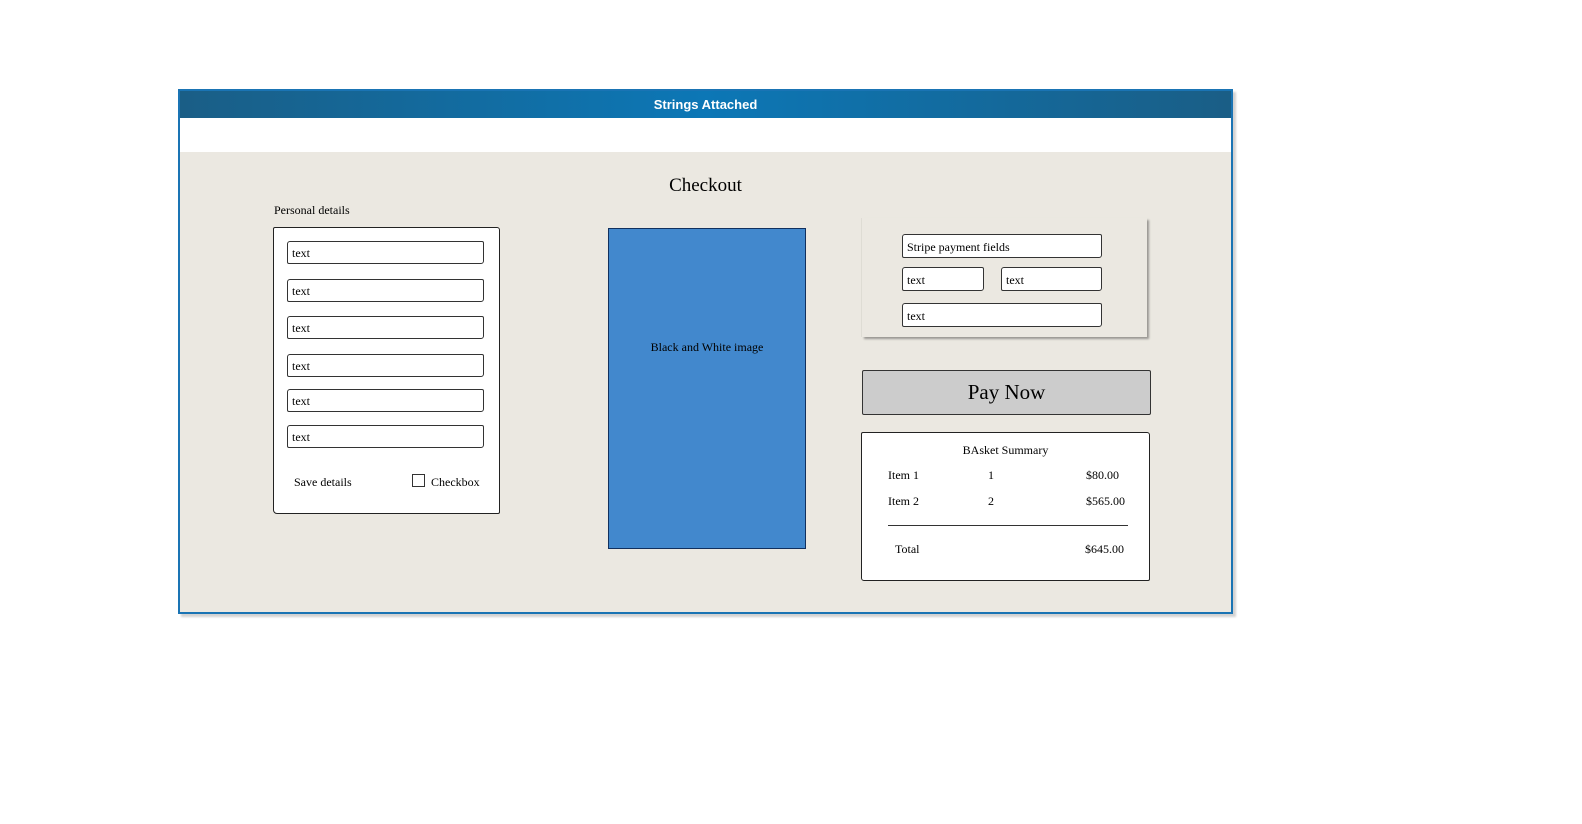  I want to click on stripe-card-field: Stripe payment fields, so click(1002, 246).